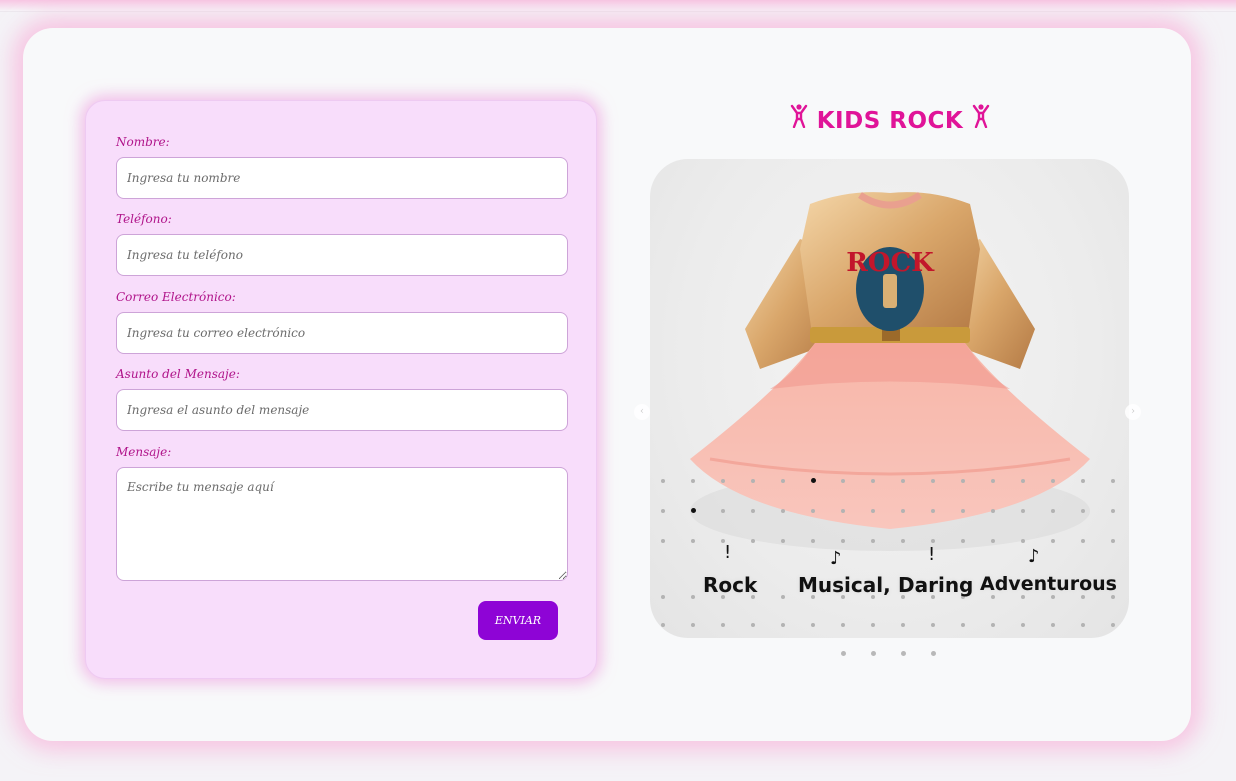 This screenshot has width=1236, height=781. What do you see at coordinates (342, 255) in the screenshot?
I see `phone-input` at bounding box center [342, 255].